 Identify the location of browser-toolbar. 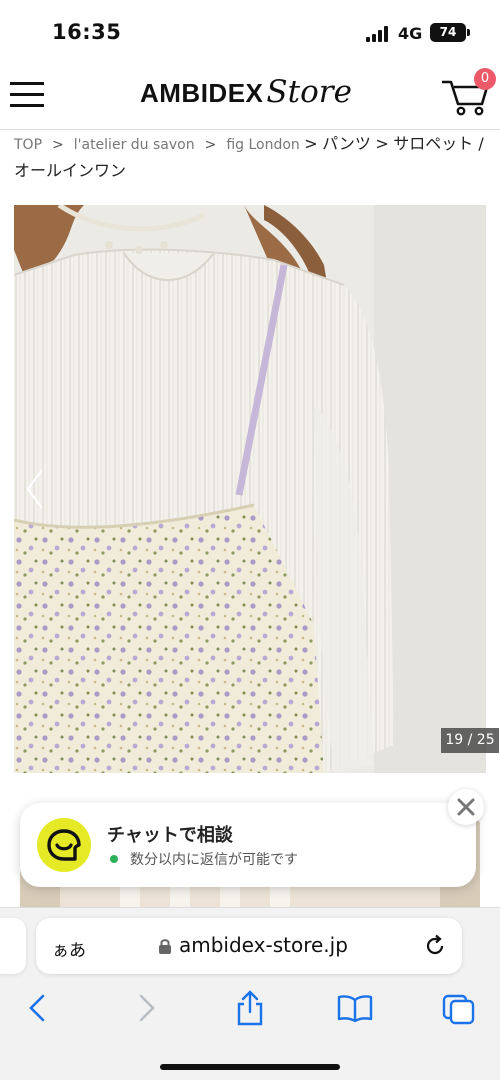
(250, 1010).